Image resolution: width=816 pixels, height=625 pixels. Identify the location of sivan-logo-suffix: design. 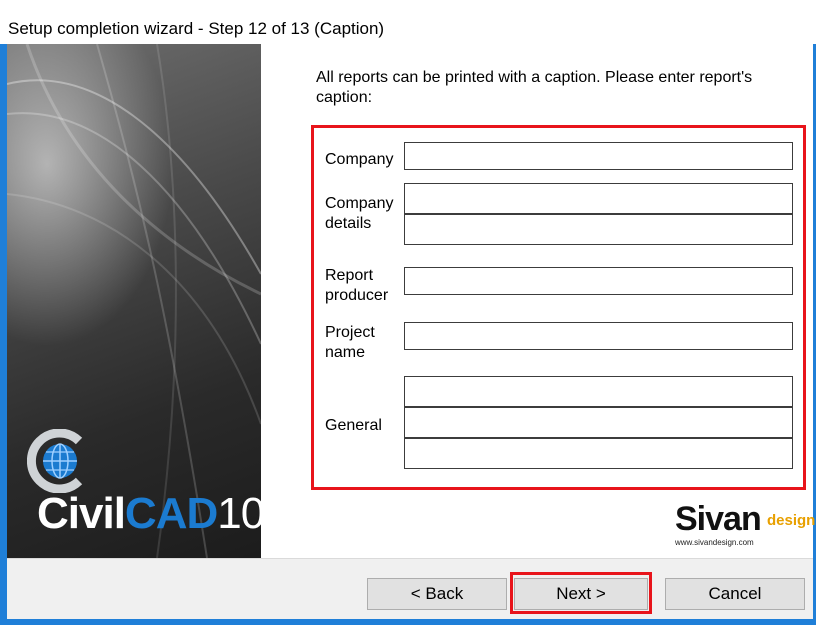
(791, 520).